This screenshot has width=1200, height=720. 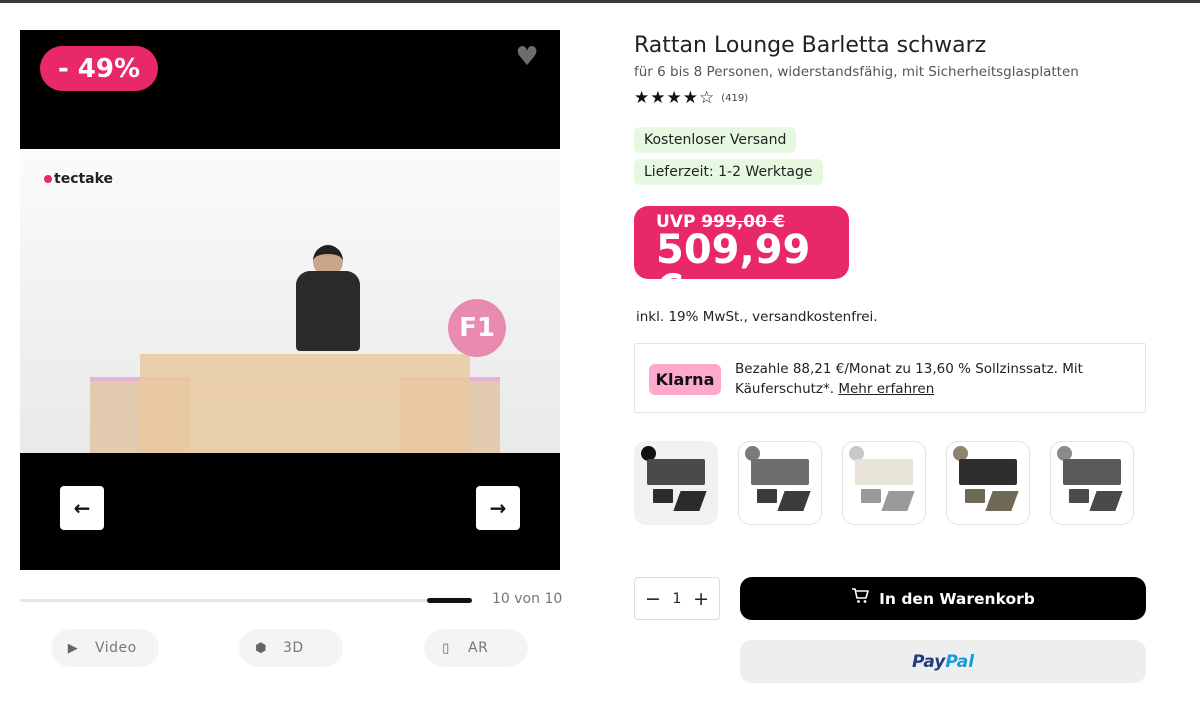 I want to click on paypal-logo-part2: Pal, so click(x=960, y=661).